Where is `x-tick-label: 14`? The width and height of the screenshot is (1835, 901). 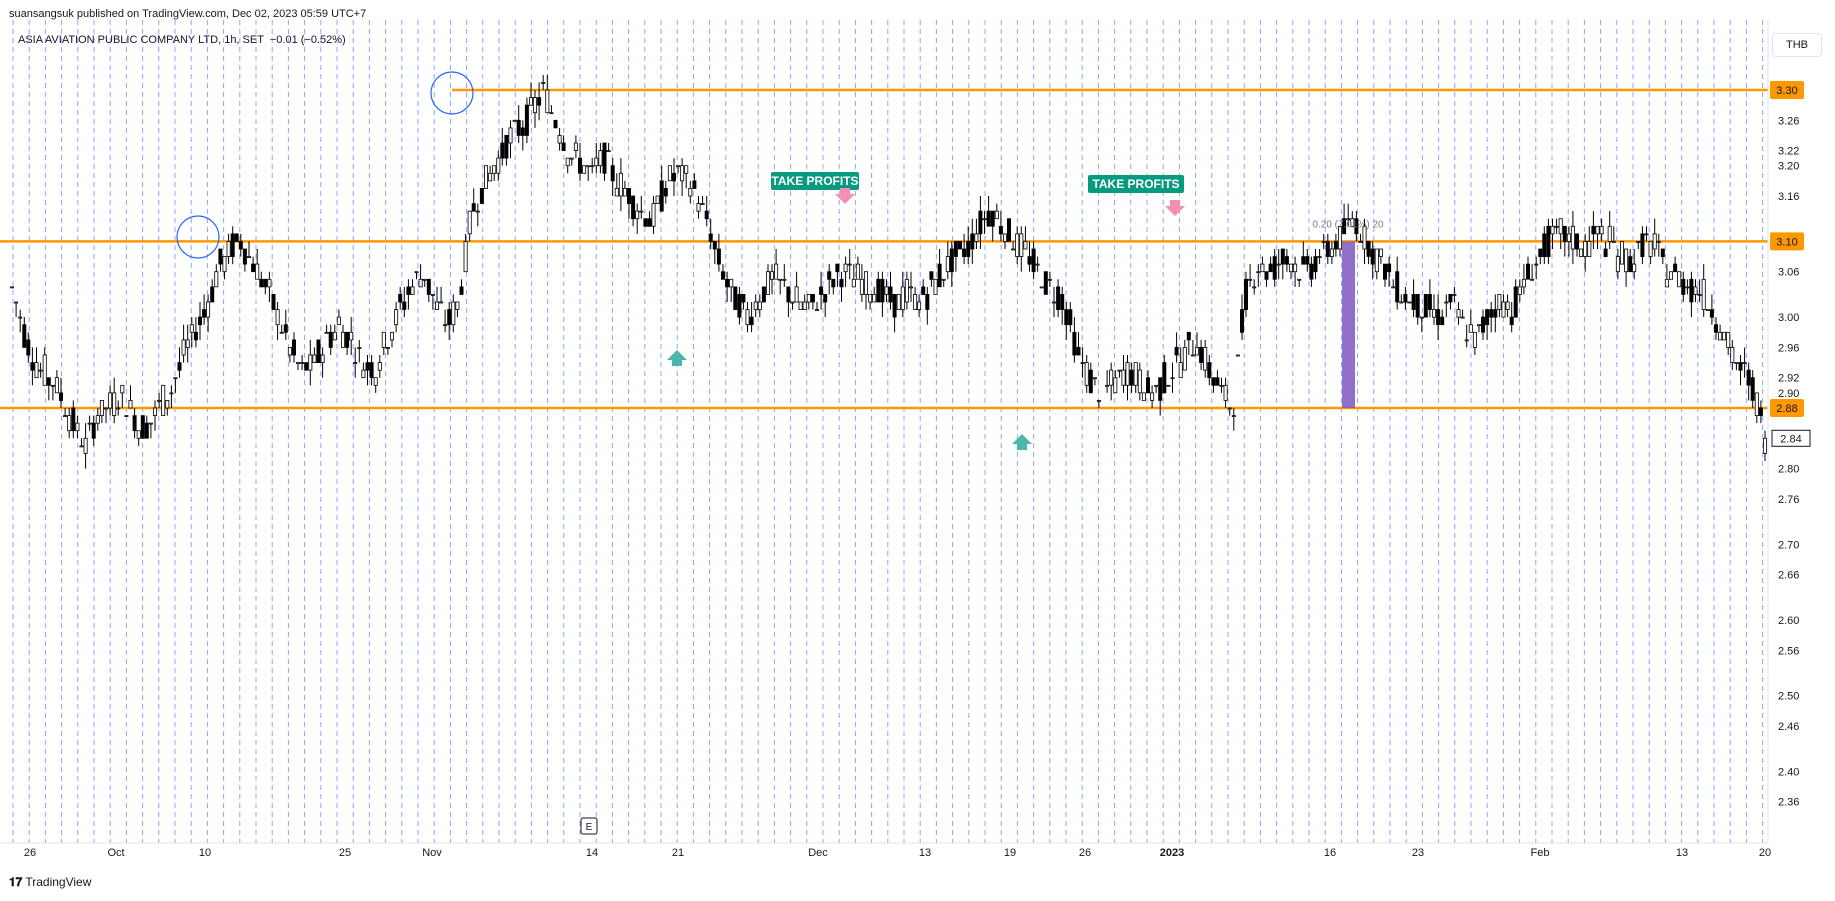 x-tick-label: 14 is located at coordinates (592, 853).